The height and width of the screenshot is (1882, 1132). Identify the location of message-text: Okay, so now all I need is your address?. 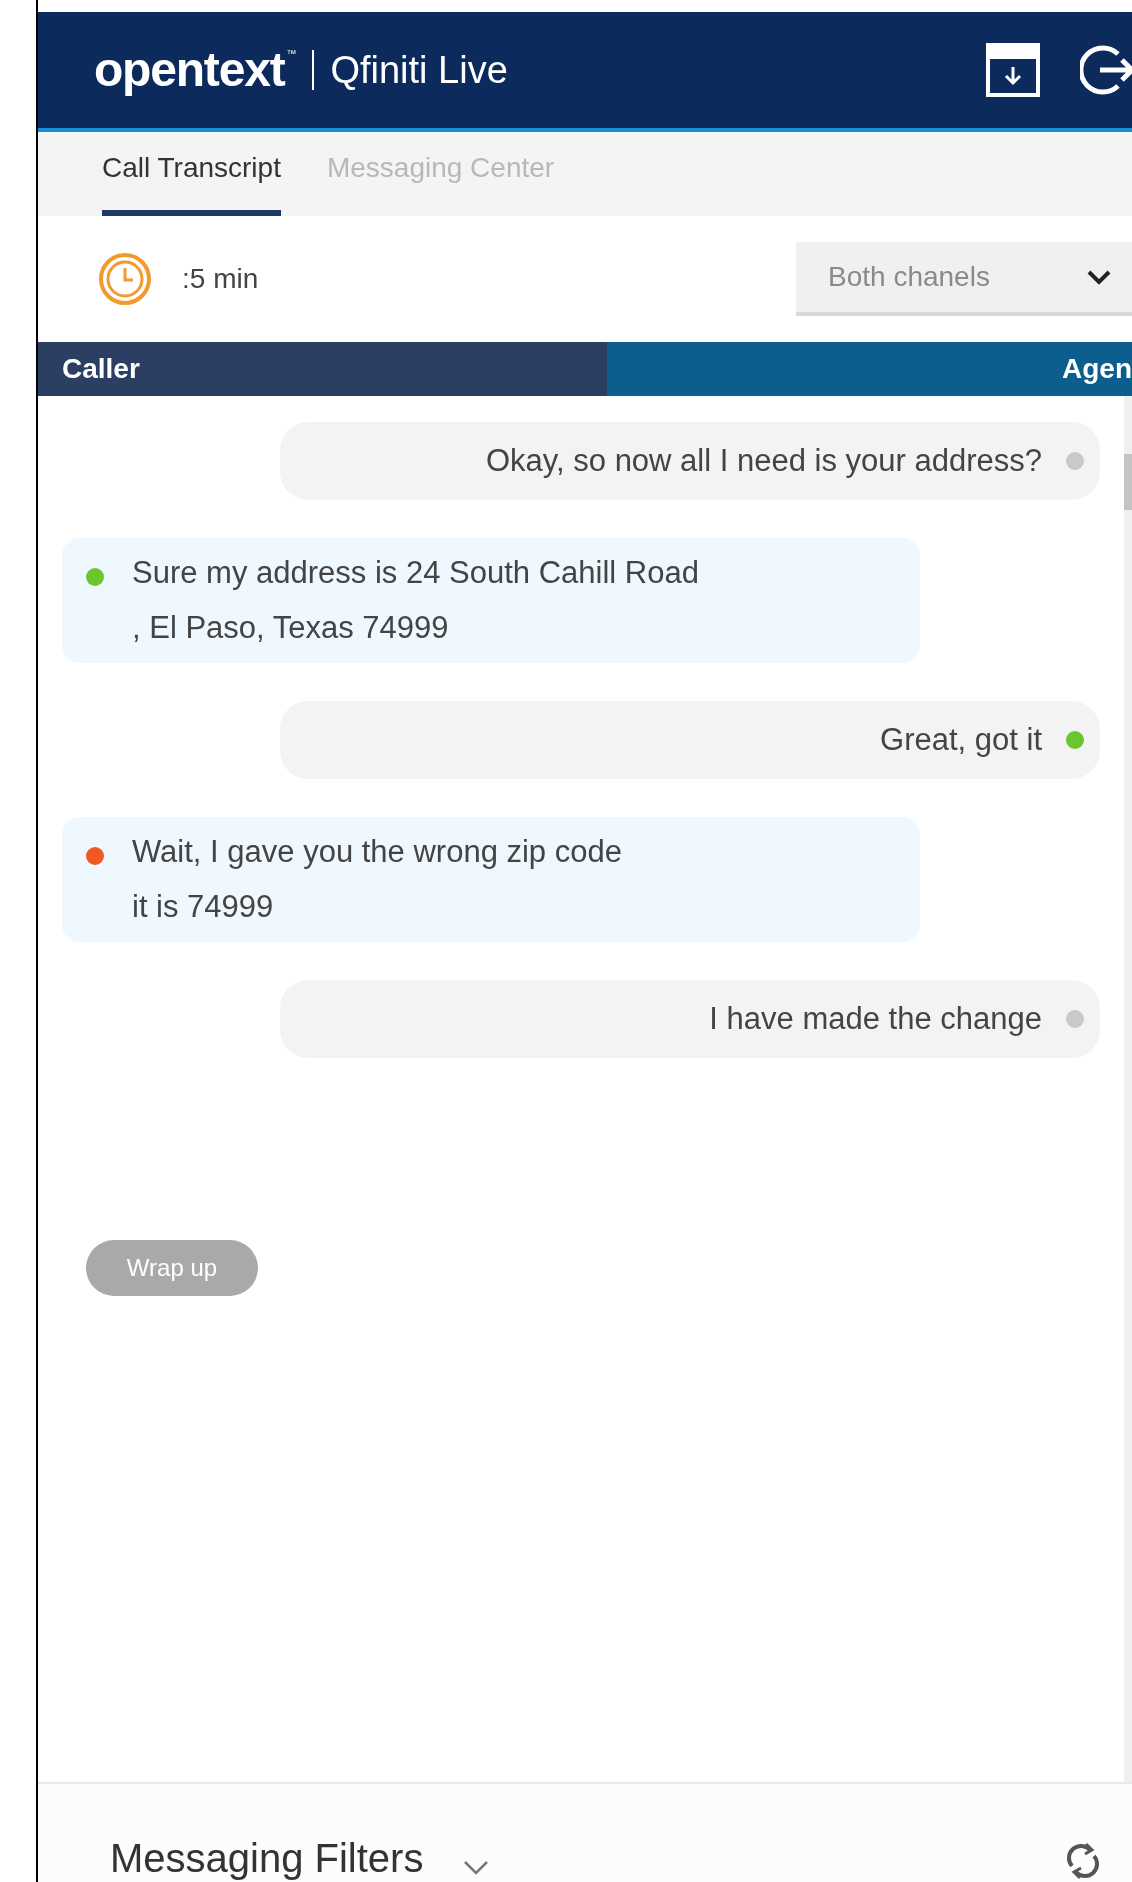
(764, 460).